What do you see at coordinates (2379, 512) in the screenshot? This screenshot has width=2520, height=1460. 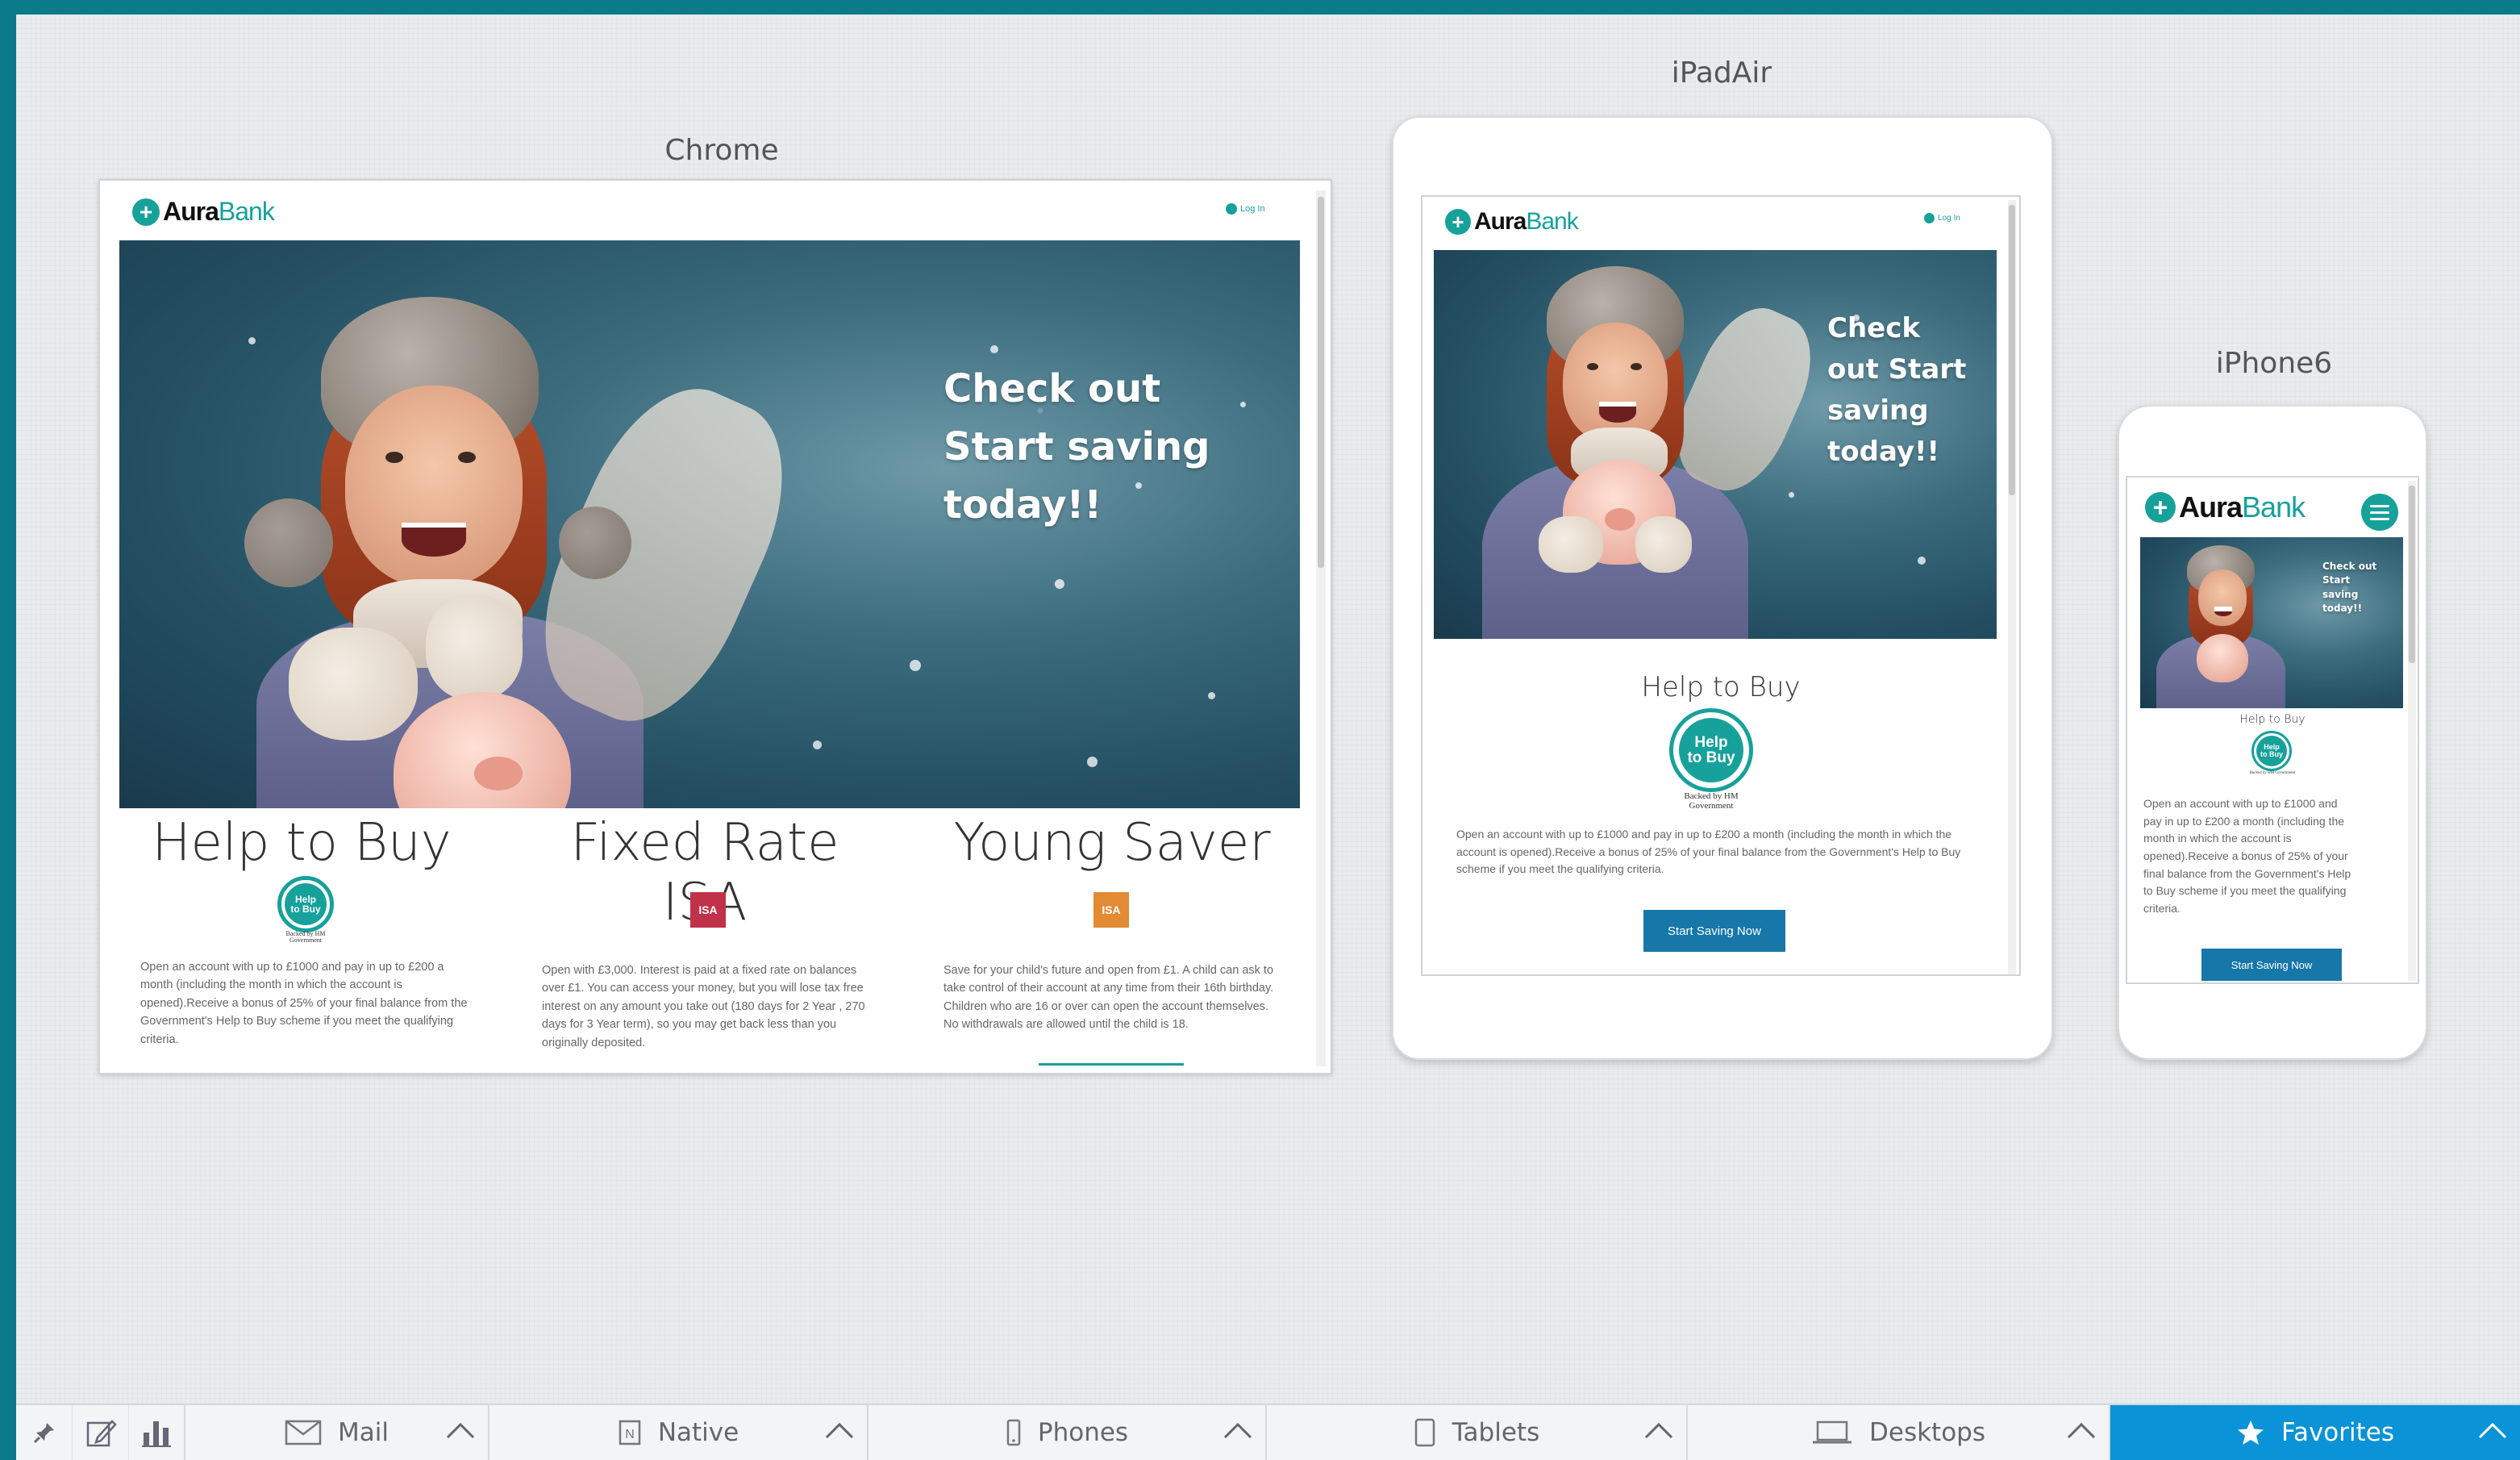 I see `menu-hamburger-icon` at bounding box center [2379, 512].